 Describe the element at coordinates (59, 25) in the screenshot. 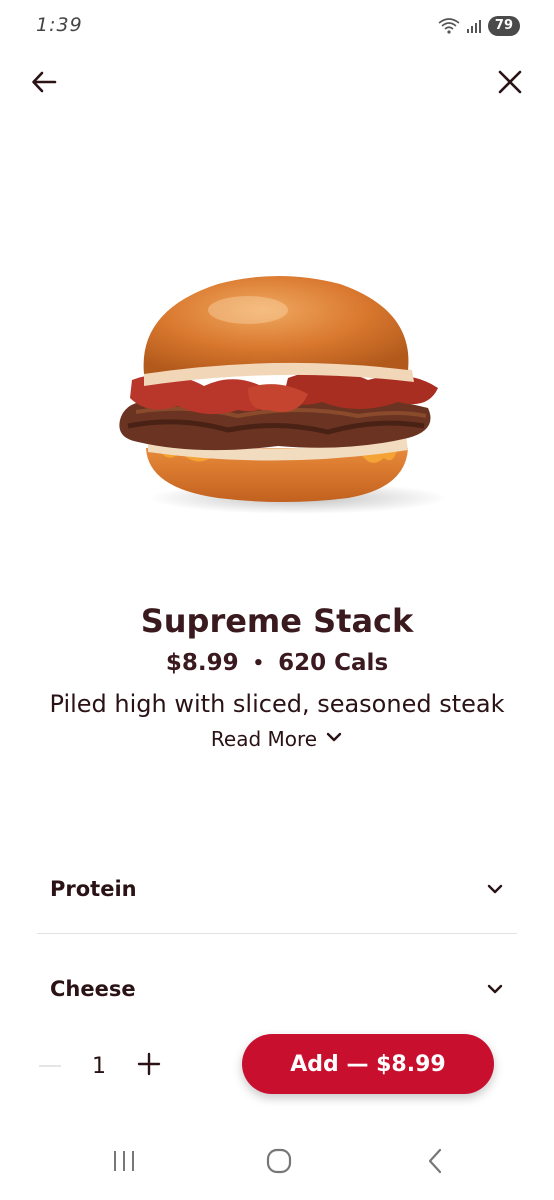

I see `status-time: 1:39` at that location.